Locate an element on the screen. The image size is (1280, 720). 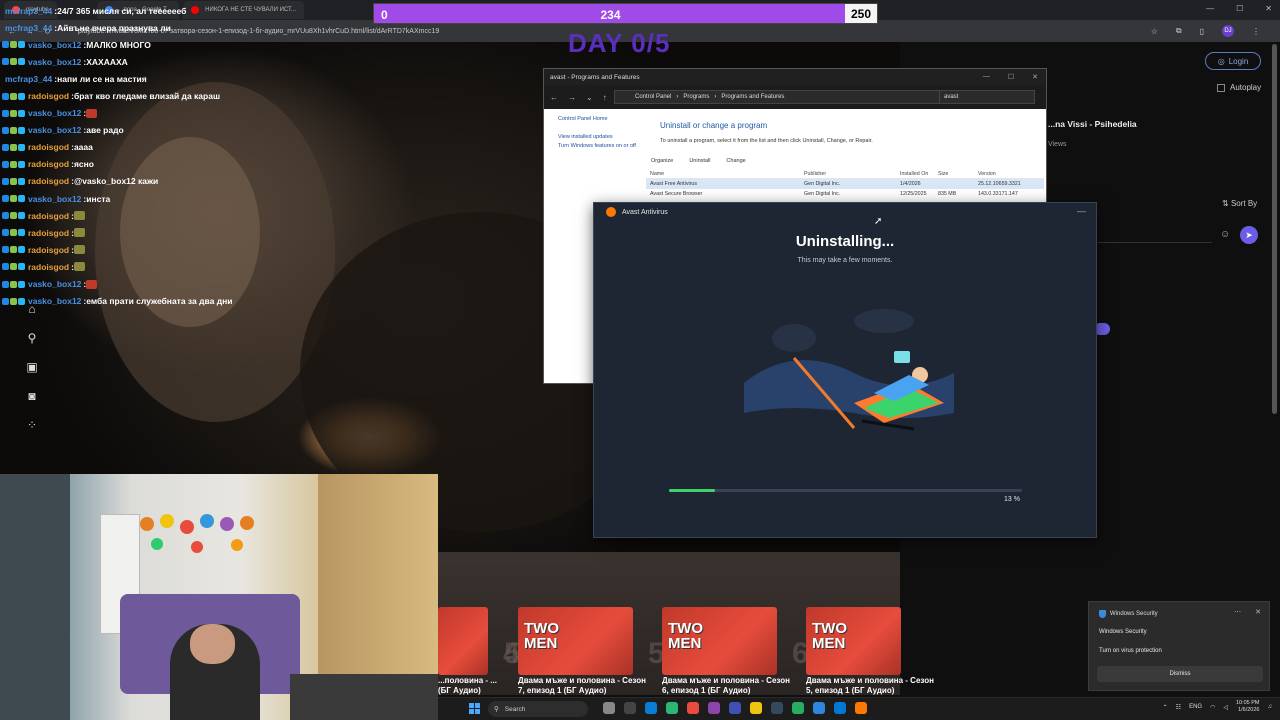
emoji-icon: ☺ is located at coordinates (1225, 234).